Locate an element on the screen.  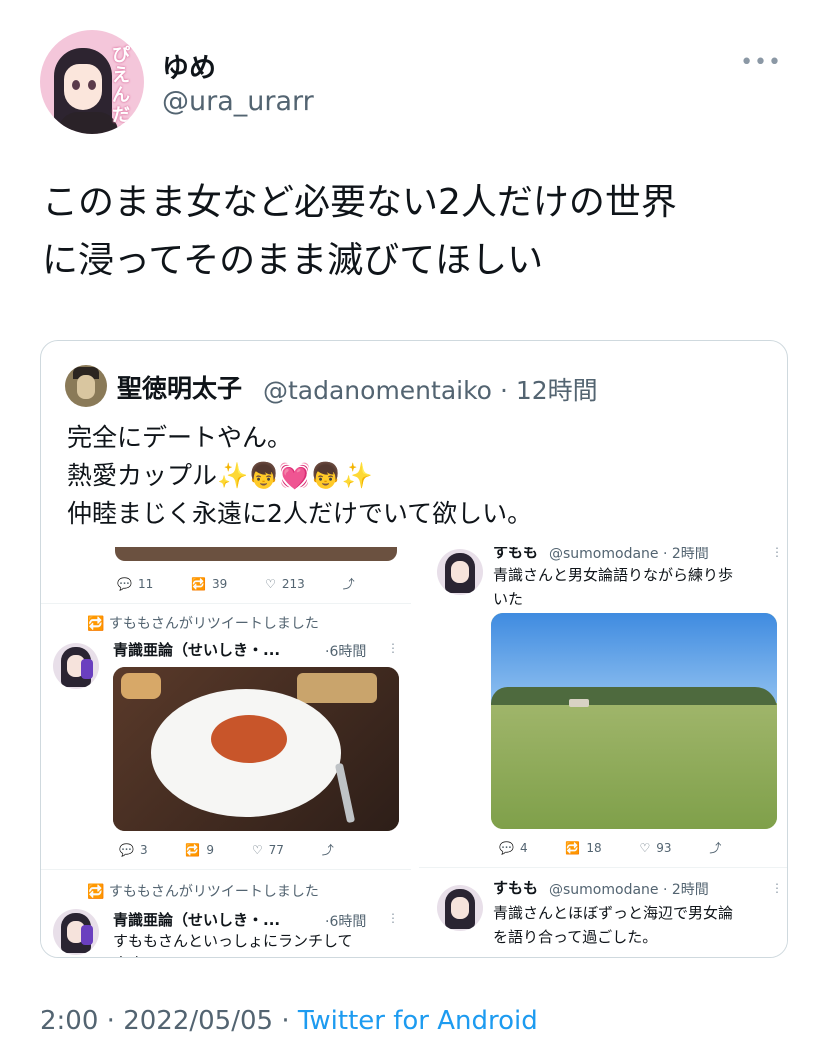
retweet-count: 39 is located at coordinates (220, 584).